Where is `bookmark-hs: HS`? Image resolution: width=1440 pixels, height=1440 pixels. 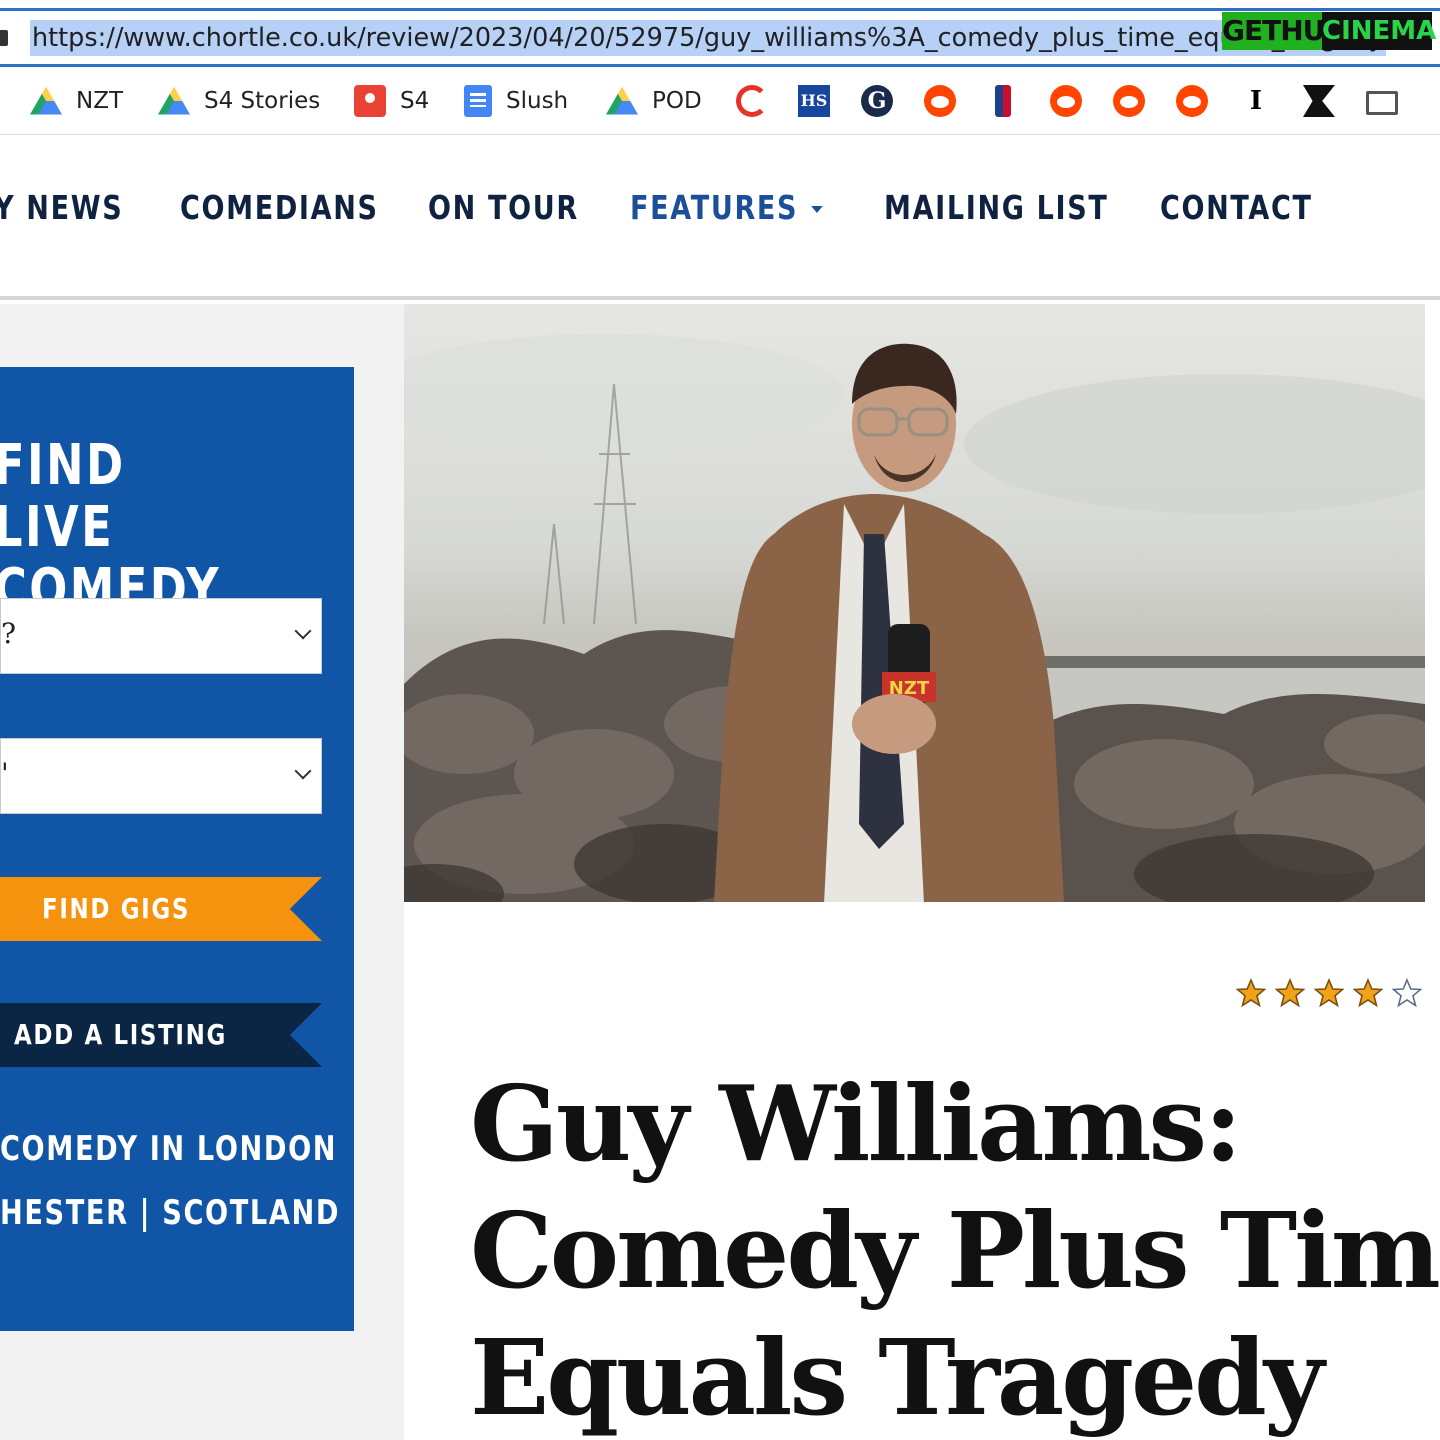 bookmark-hs: HS is located at coordinates (814, 101).